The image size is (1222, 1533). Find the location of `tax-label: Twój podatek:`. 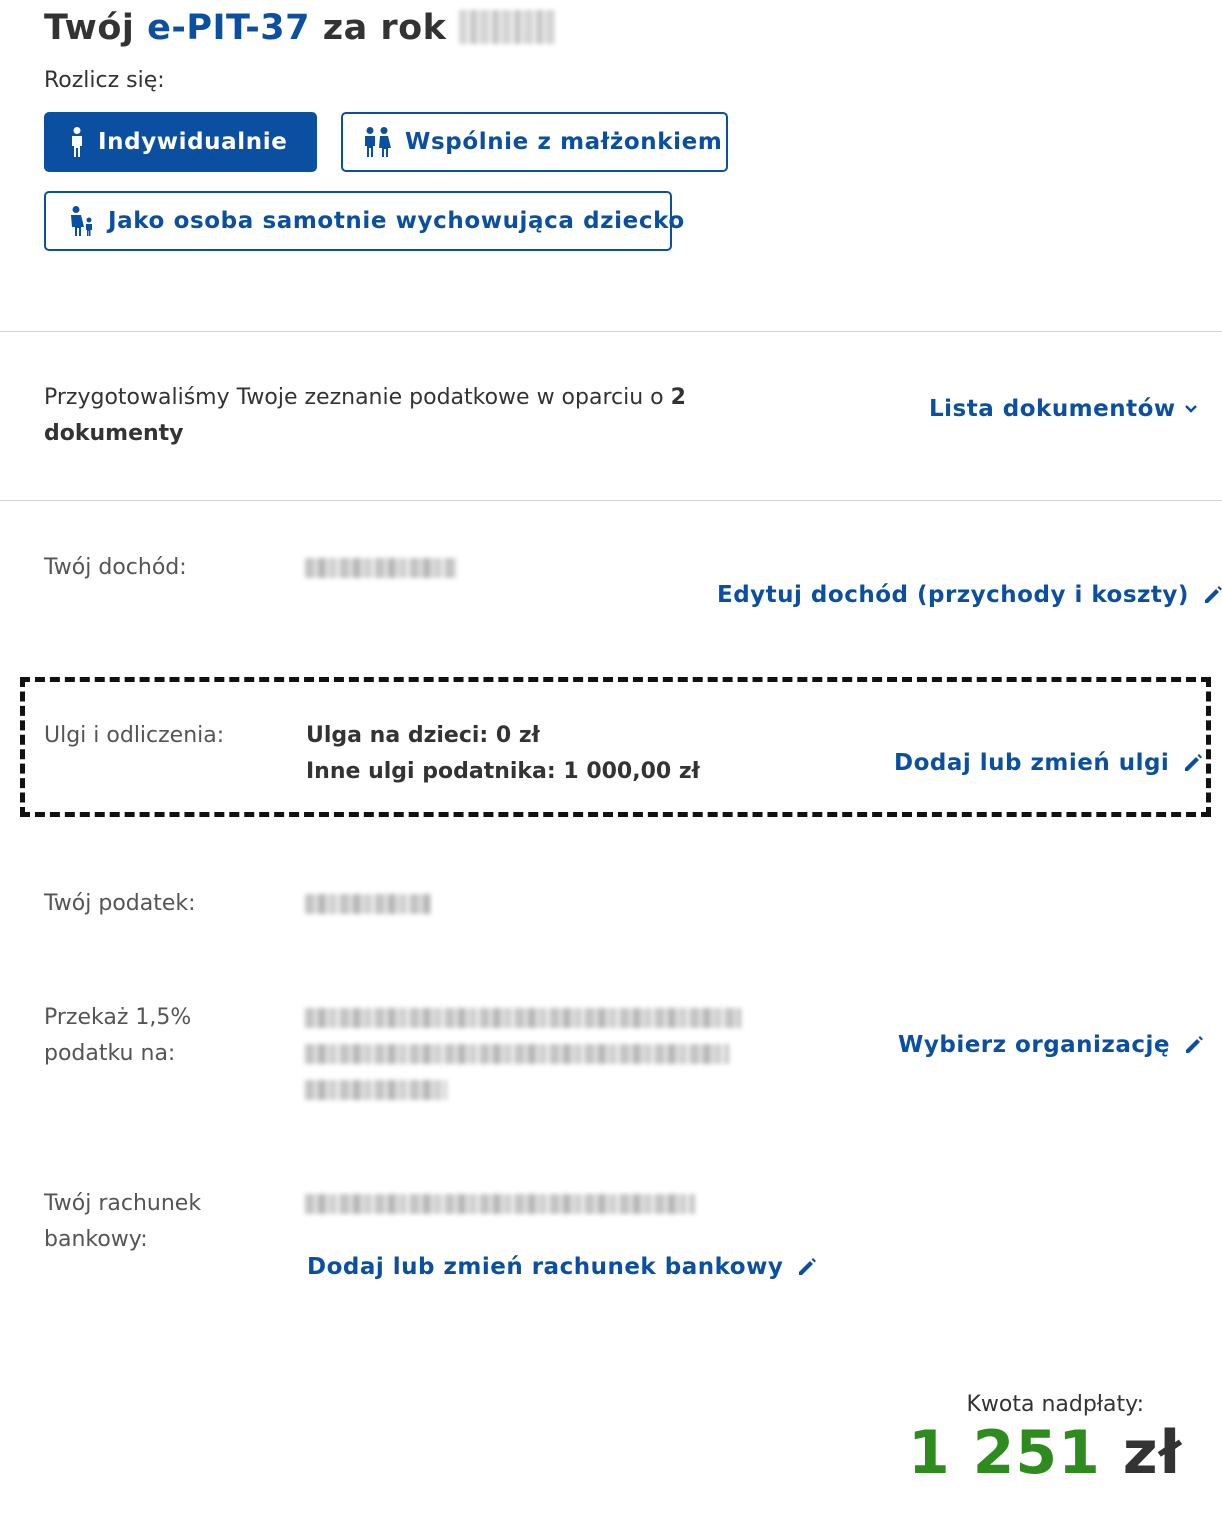

tax-label: Twój podatek: is located at coordinates (120, 903).